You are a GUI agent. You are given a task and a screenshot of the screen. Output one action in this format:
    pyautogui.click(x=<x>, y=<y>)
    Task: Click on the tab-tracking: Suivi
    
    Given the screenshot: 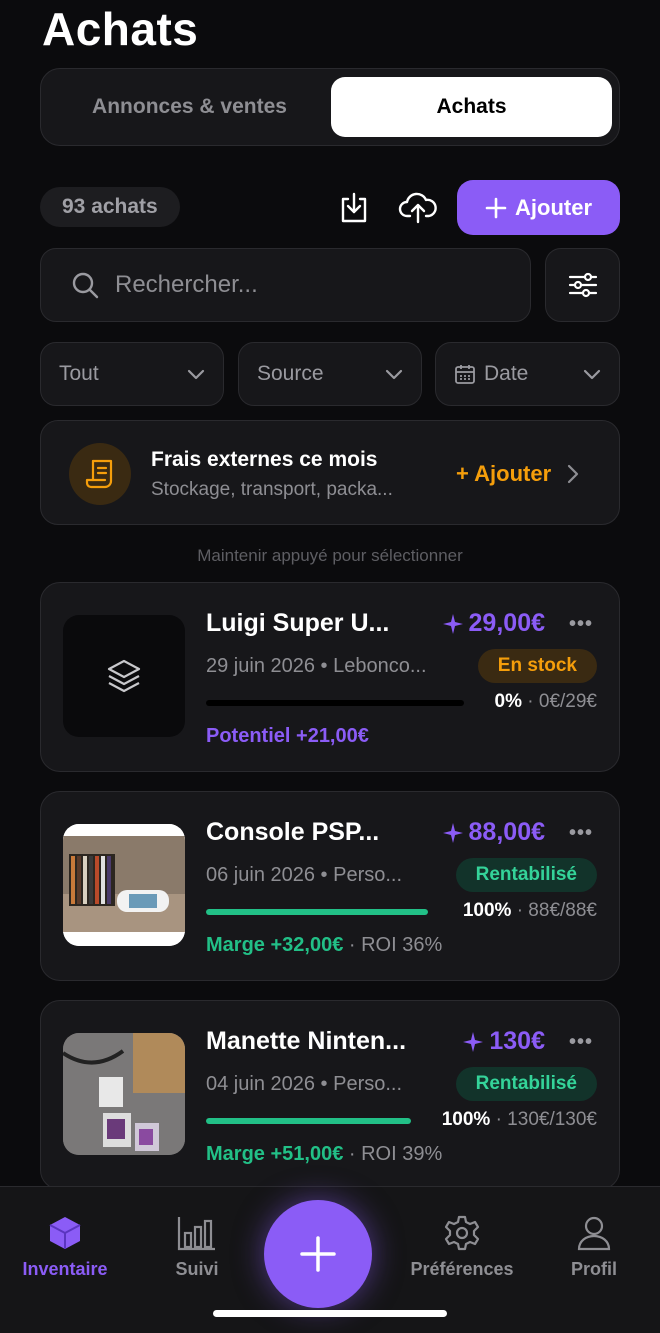 What is the action you would take?
    pyautogui.click(x=197, y=1247)
    